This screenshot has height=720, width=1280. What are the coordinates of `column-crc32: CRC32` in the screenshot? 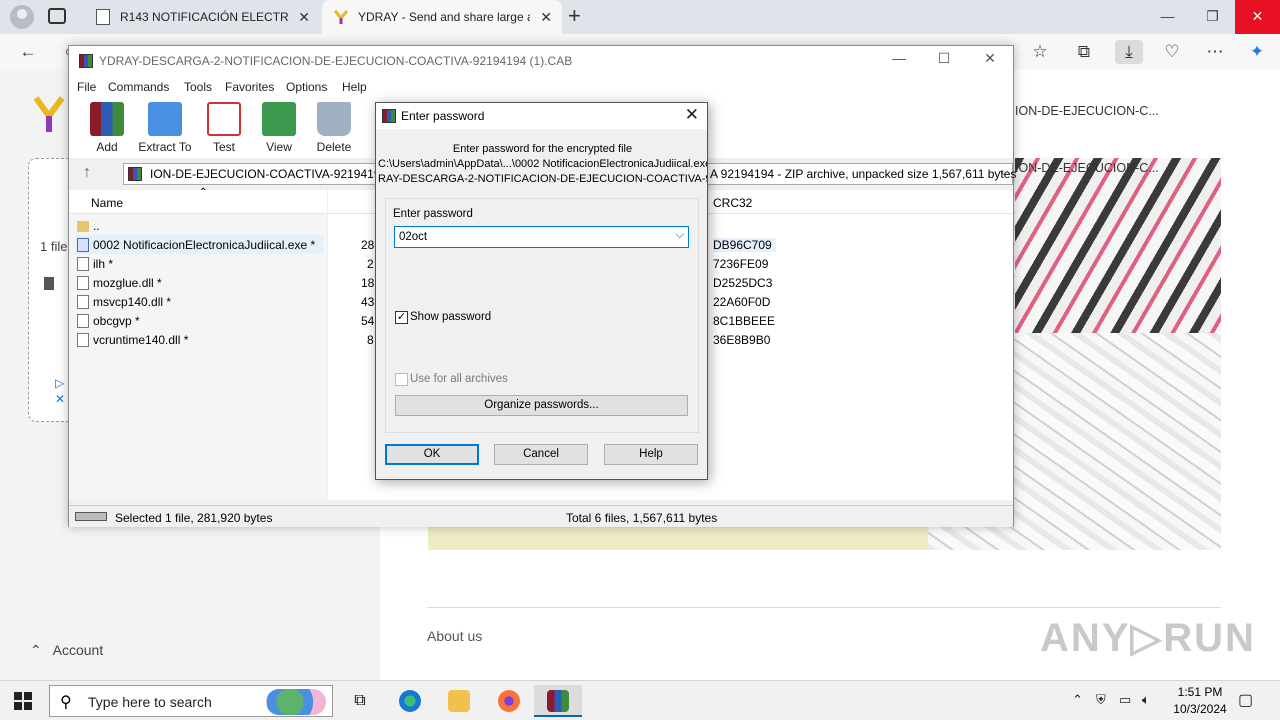 It's located at (732, 203).